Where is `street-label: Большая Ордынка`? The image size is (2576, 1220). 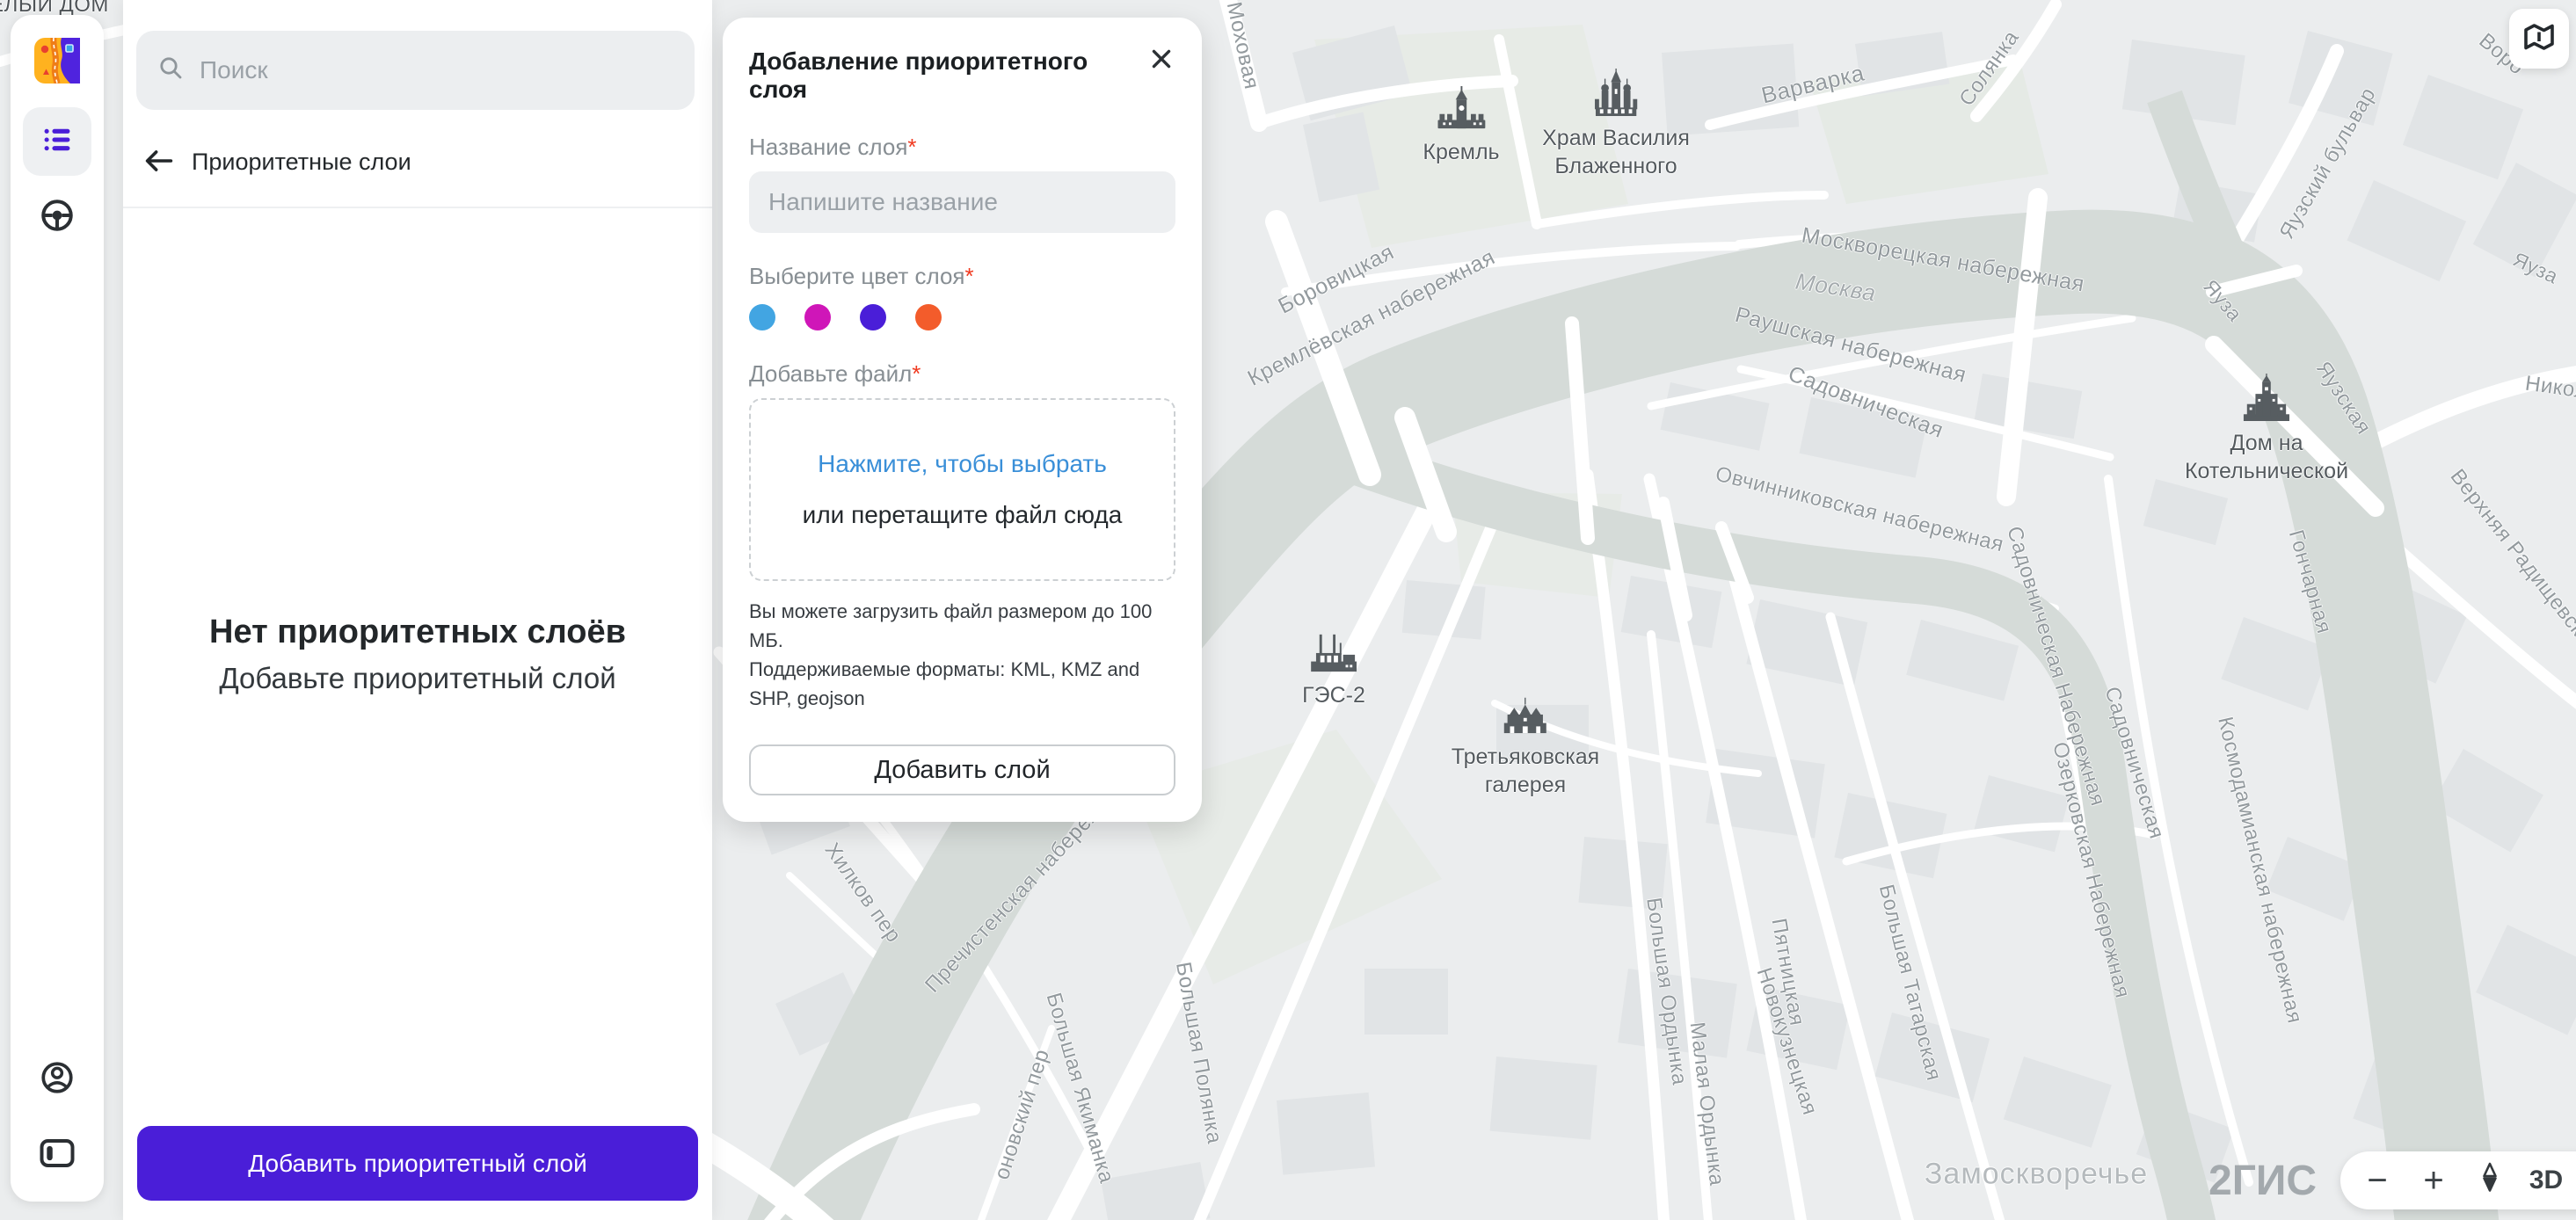 street-label: Большая Ордынка is located at coordinates (1666, 991).